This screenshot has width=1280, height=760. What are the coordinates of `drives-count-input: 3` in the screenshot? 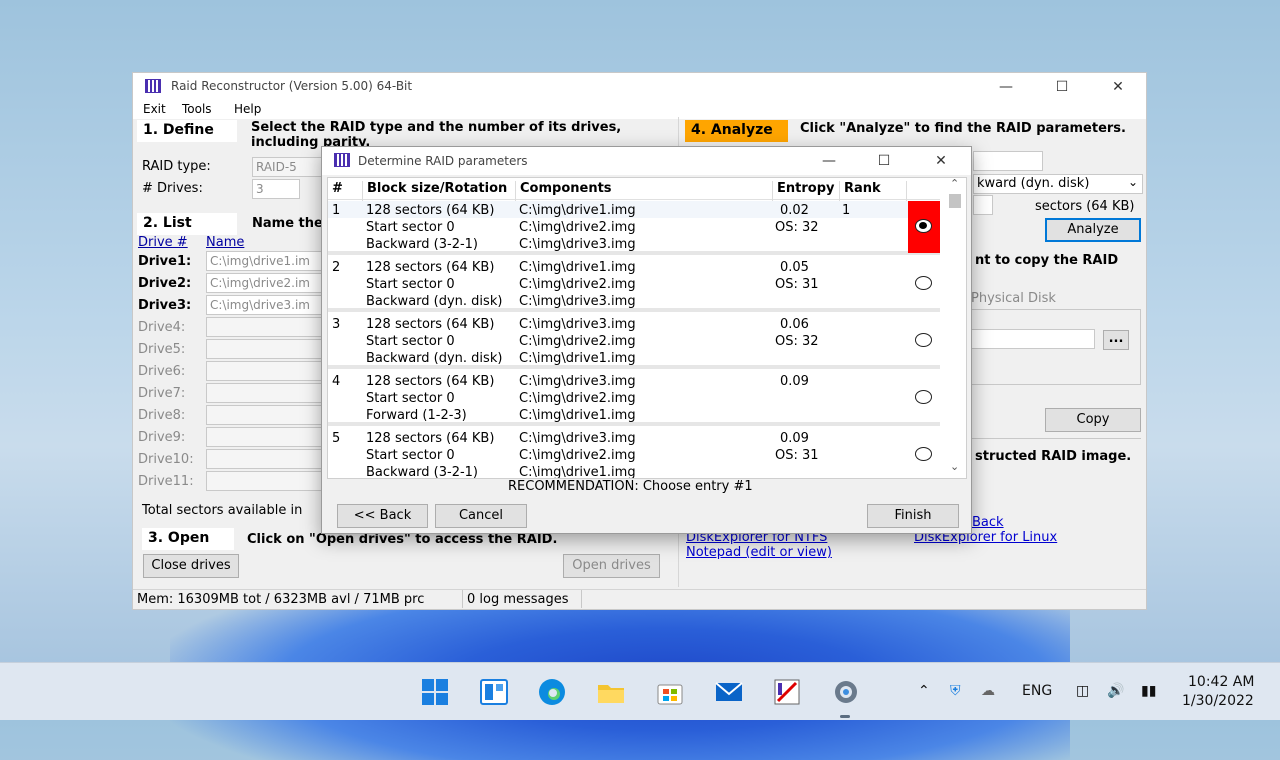 It's located at (276, 189).